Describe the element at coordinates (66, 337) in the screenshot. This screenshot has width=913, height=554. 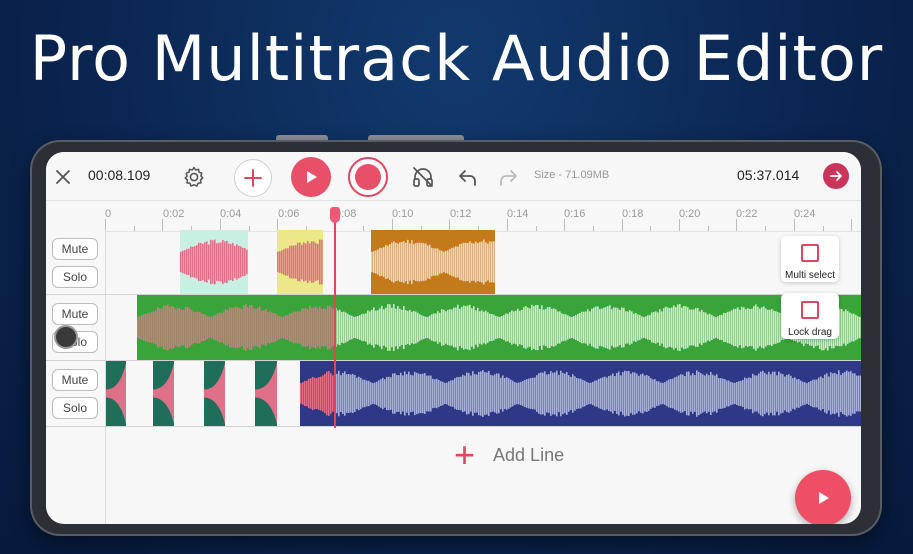
I see `drag-grip-icon` at that location.